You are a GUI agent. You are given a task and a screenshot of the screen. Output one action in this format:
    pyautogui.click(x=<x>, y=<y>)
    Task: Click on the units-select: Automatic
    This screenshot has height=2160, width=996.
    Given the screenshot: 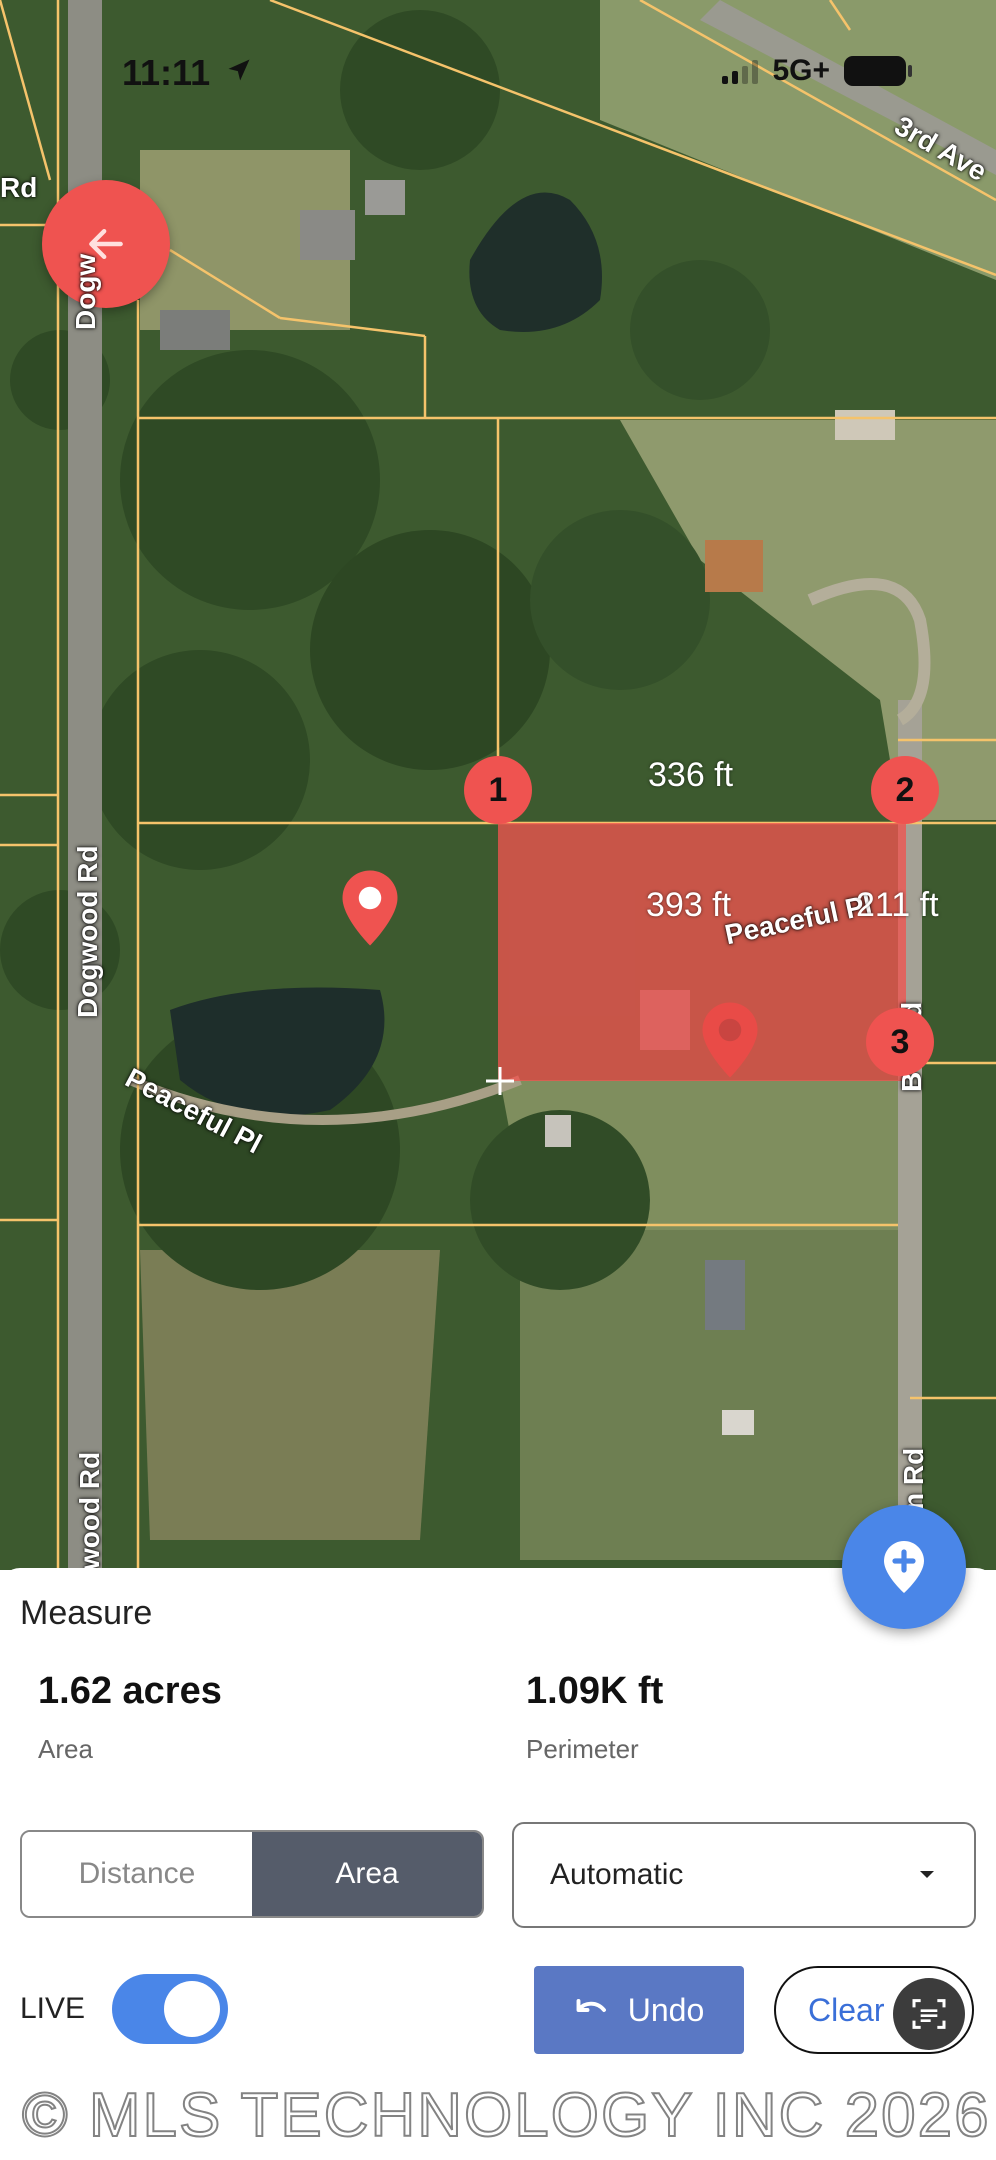 What is the action you would take?
    pyautogui.click(x=744, y=1875)
    